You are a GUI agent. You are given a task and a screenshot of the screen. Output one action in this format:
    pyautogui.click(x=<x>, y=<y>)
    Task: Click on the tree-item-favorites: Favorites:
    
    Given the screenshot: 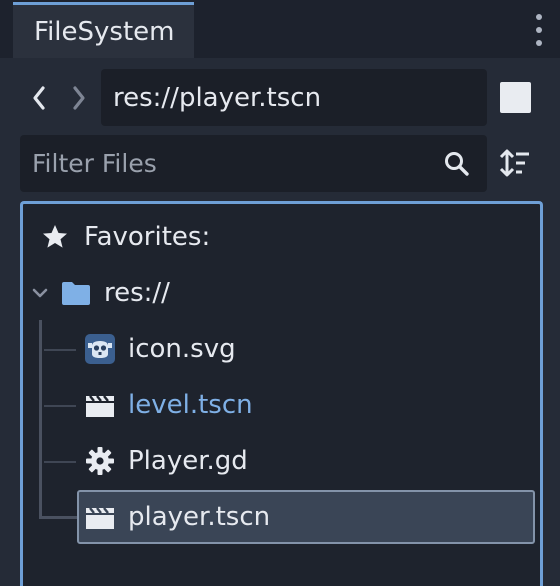 What is the action you would take?
    pyautogui.click(x=125, y=237)
    